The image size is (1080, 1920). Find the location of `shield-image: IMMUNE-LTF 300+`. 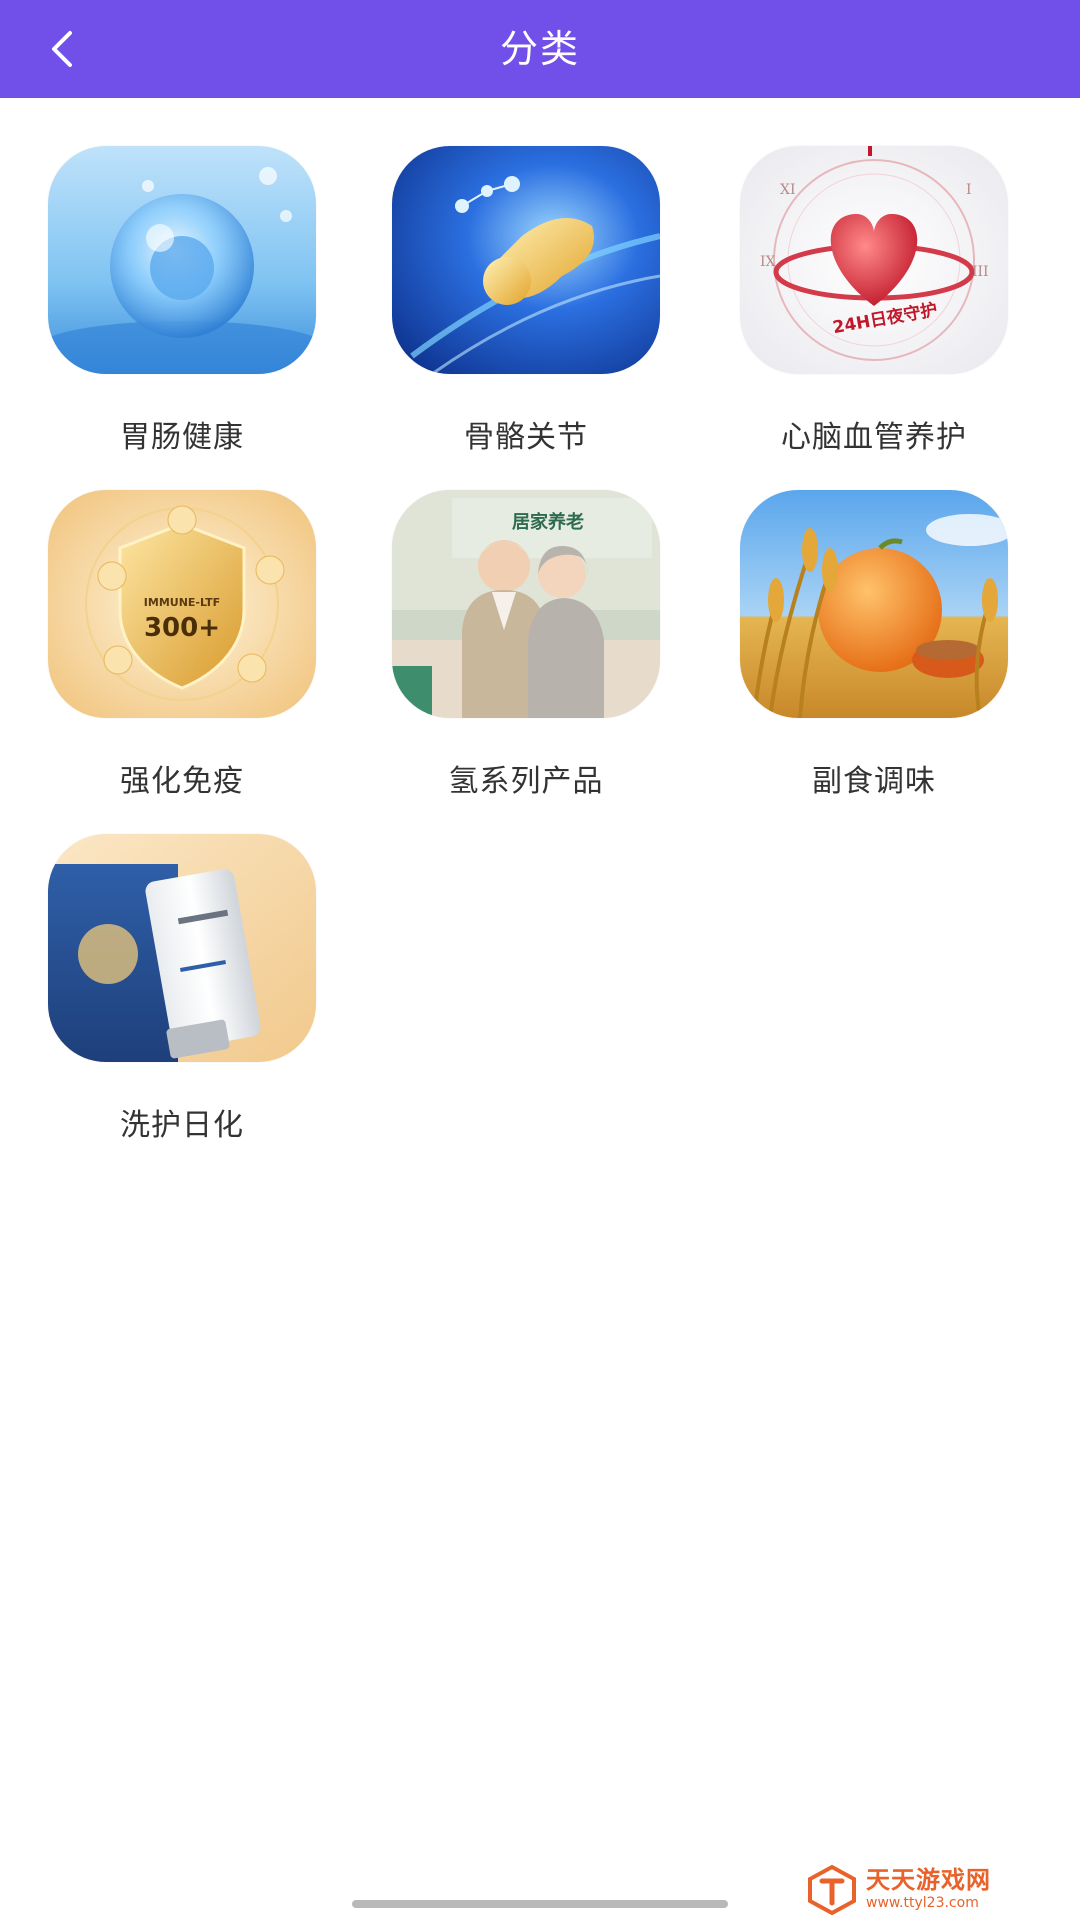

shield-image: IMMUNE-LTF 300+ is located at coordinates (182, 604).